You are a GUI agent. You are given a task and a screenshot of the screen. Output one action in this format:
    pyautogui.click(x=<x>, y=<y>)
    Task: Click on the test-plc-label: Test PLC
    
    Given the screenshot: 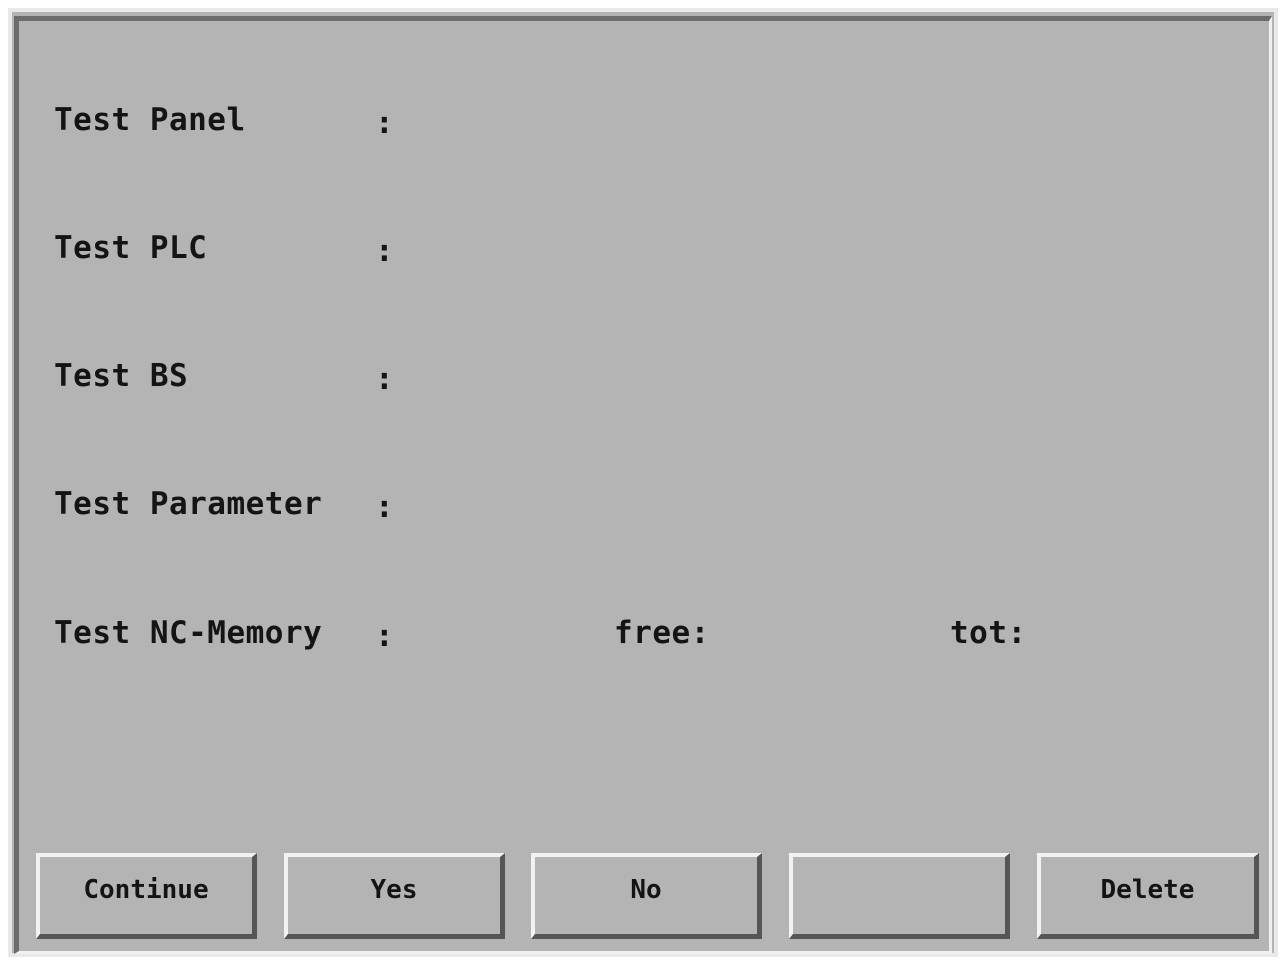 What is the action you would take?
    pyautogui.click(x=131, y=248)
    